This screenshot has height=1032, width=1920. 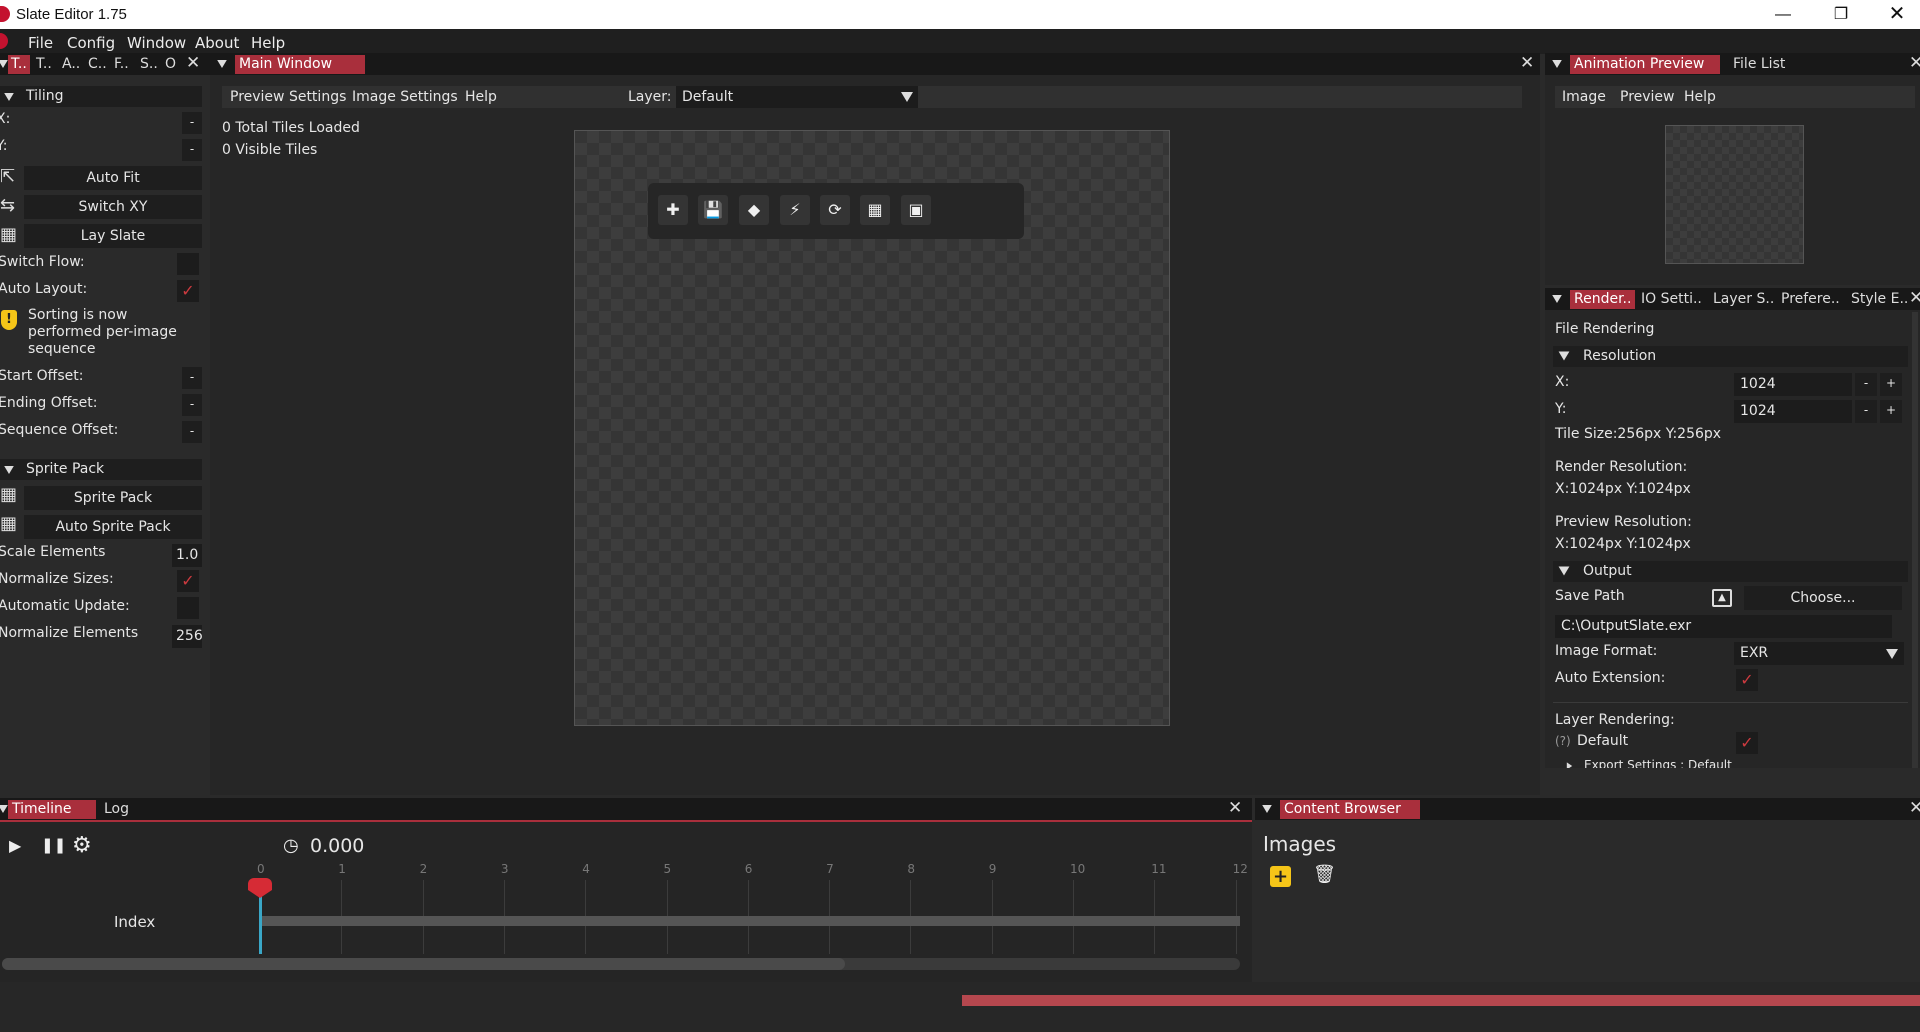 I want to click on main-help-menu: Help, so click(x=481, y=97).